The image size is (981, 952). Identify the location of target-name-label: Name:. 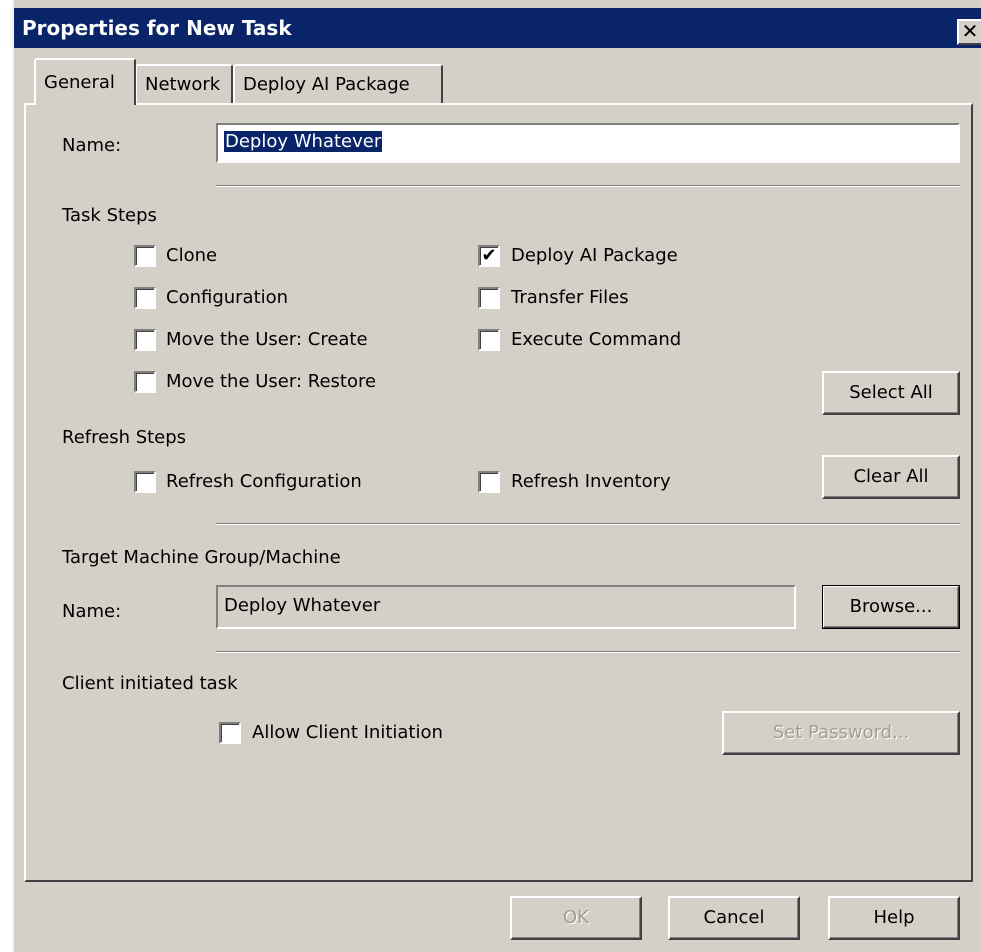
(92, 611).